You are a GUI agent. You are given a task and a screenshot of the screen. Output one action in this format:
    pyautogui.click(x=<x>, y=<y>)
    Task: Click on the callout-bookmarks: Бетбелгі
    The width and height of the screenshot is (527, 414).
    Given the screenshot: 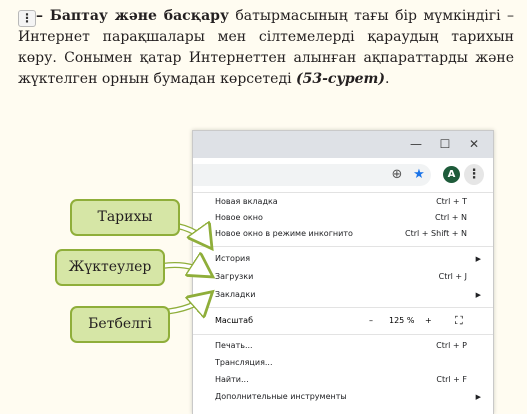 What is the action you would take?
    pyautogui.click(x=120, y=324)
    